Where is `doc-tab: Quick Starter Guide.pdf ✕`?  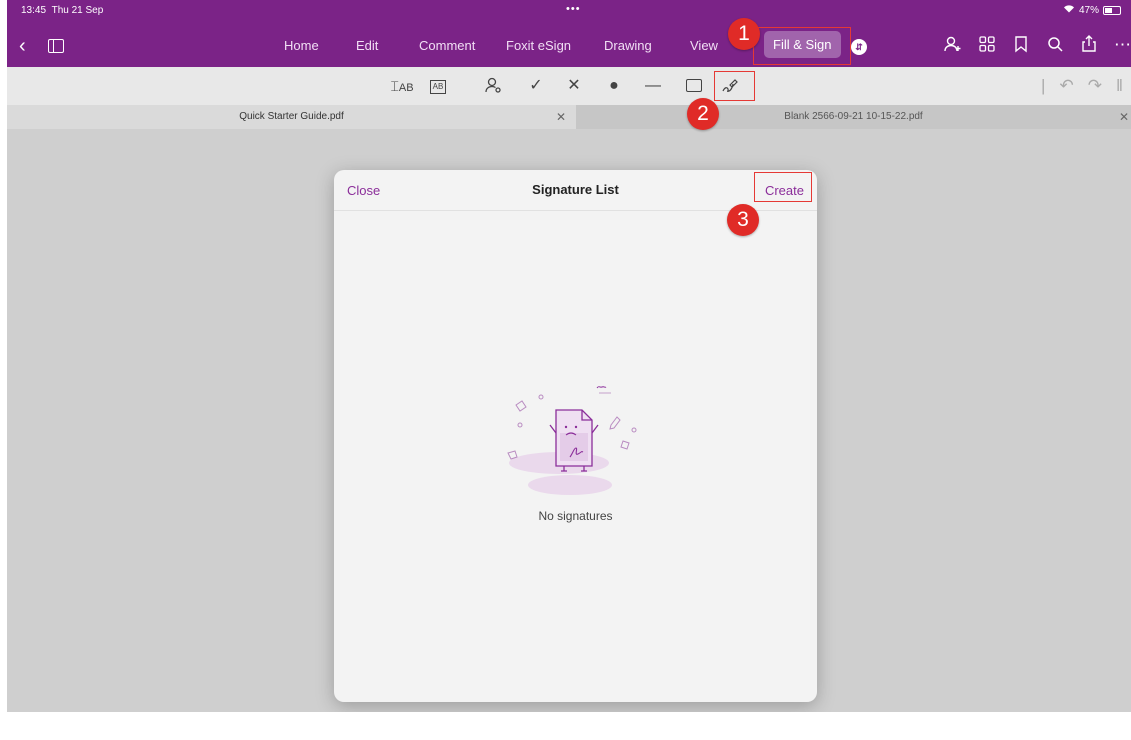 doc-tab: Quick Starter Guide.pdf ✕ is located at coordinates (291, 117).